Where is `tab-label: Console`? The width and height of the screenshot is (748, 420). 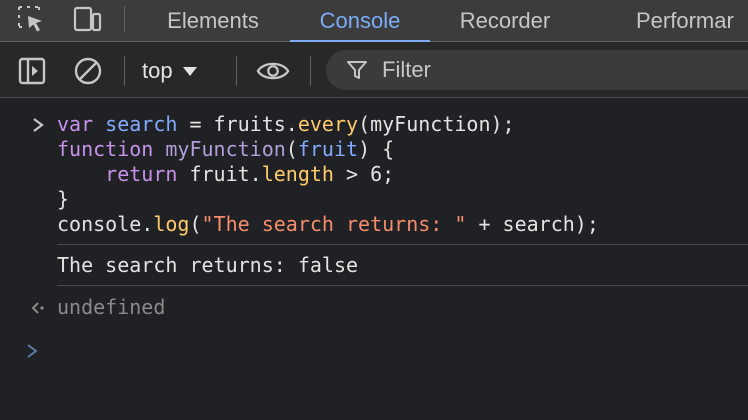 tab-label: Console is located at coordinates (360, 20).